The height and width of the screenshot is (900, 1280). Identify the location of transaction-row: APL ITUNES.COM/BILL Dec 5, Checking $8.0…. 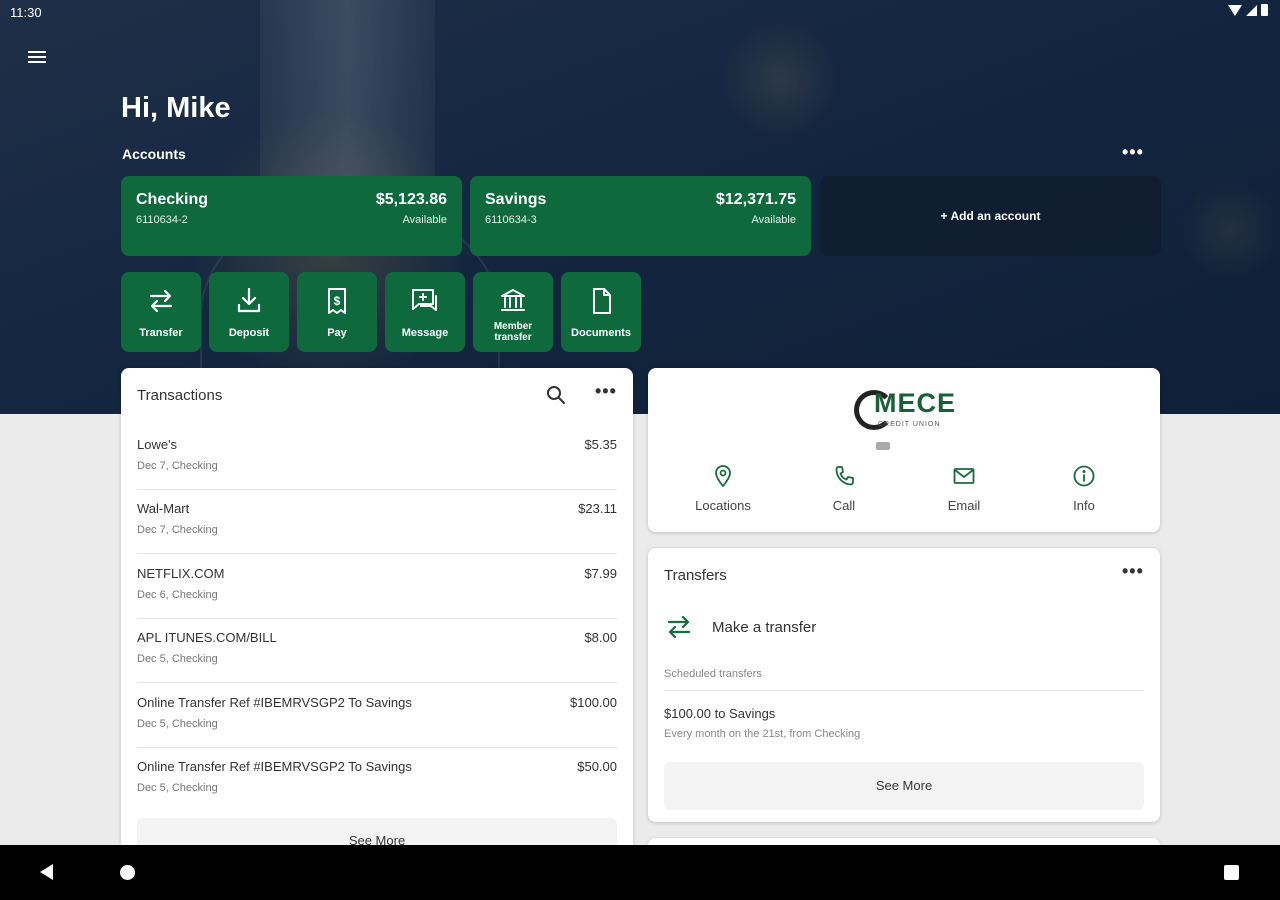
(377, 651).